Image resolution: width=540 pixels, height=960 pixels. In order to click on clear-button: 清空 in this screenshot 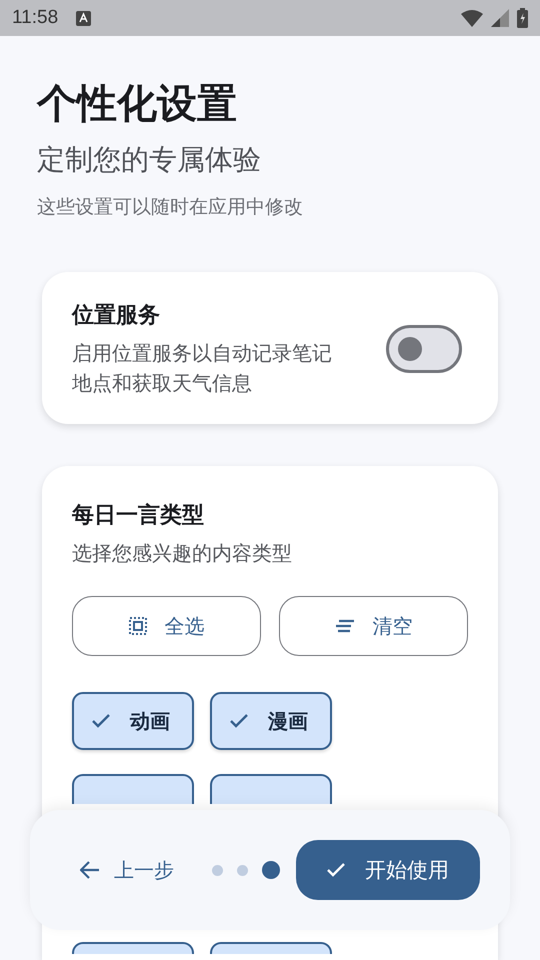, I will do `click(373, 626)`.